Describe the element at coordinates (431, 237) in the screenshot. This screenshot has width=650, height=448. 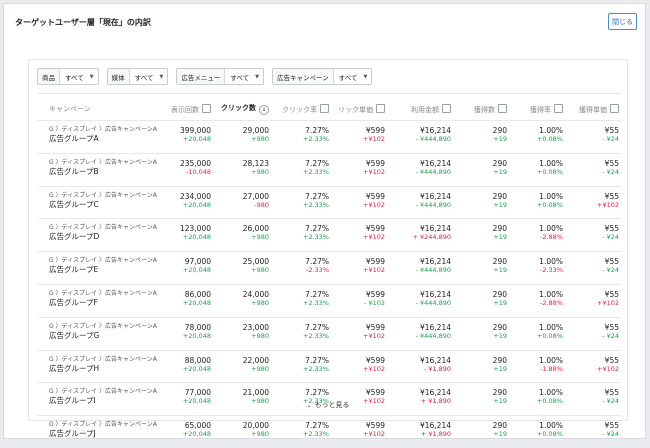
I see `cost-delta: + ¥244,890` at that location.